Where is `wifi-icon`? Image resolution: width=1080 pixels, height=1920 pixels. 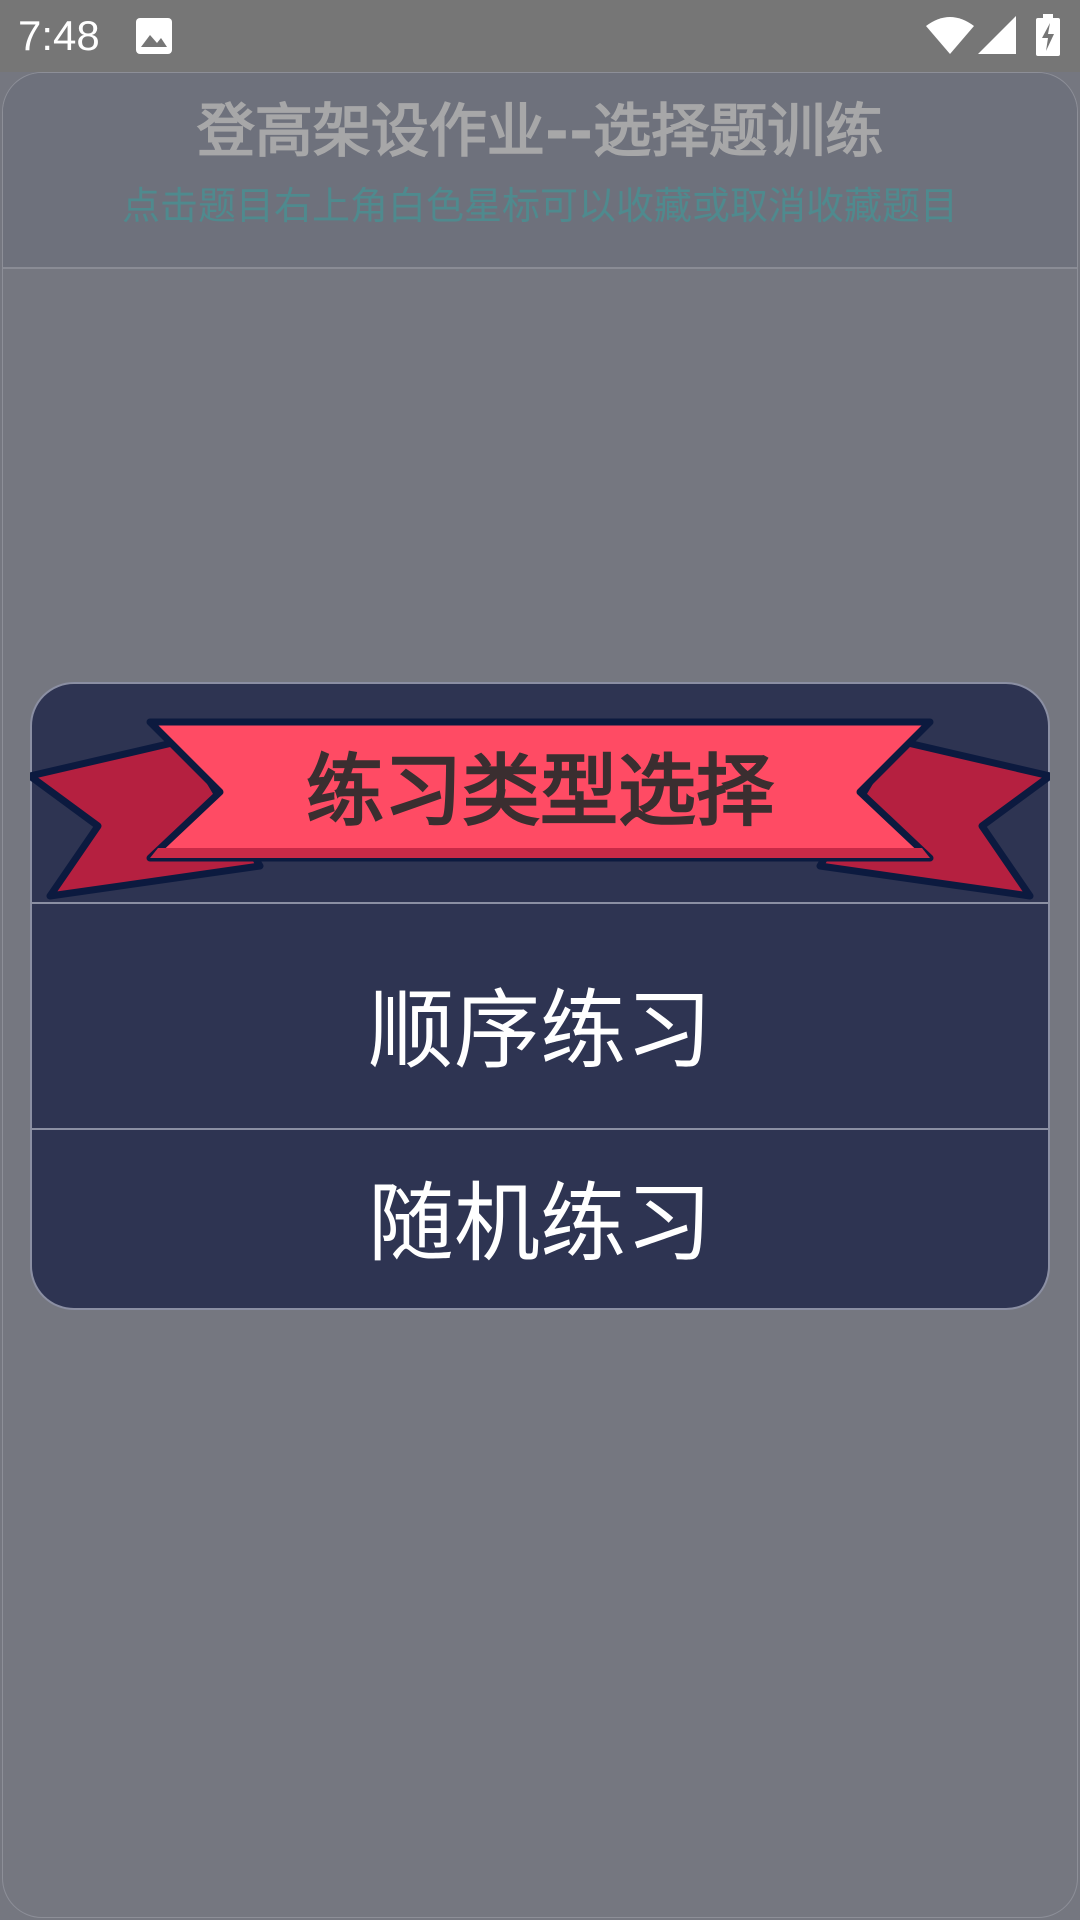 wifi-icon is located at coordinates (950, 35).